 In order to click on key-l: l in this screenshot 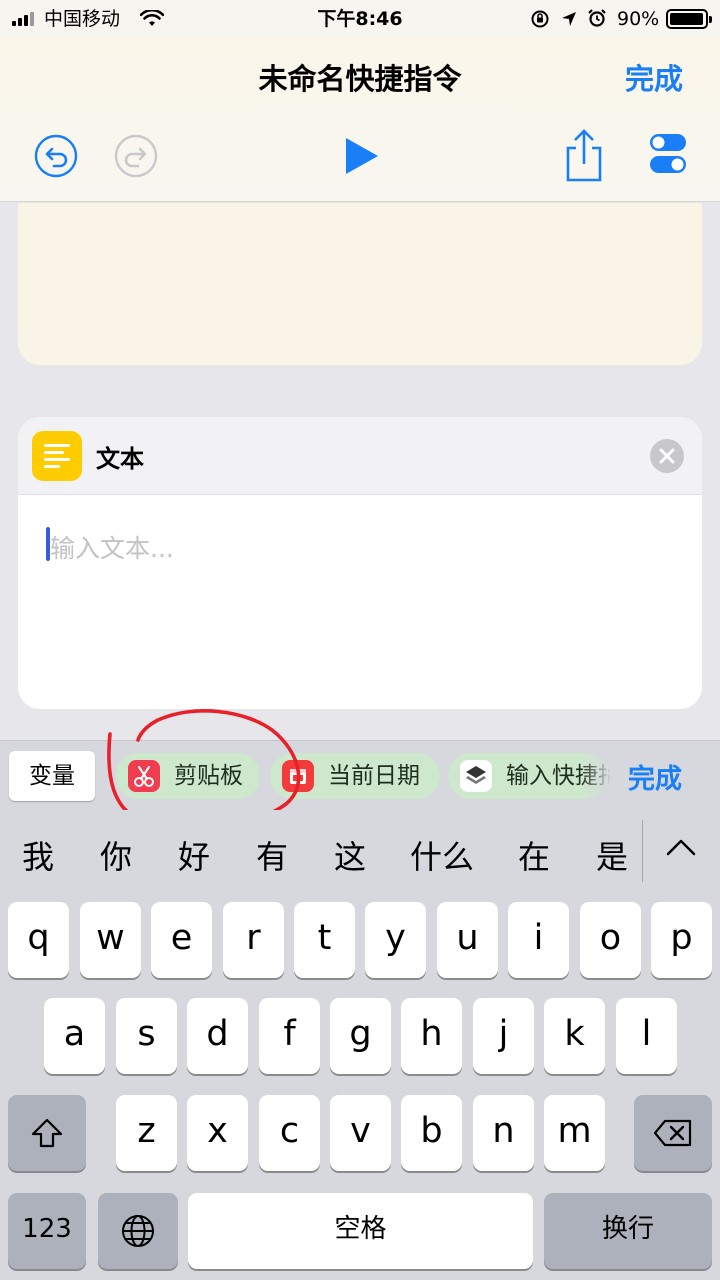, I will do `click(646, 1036)`.